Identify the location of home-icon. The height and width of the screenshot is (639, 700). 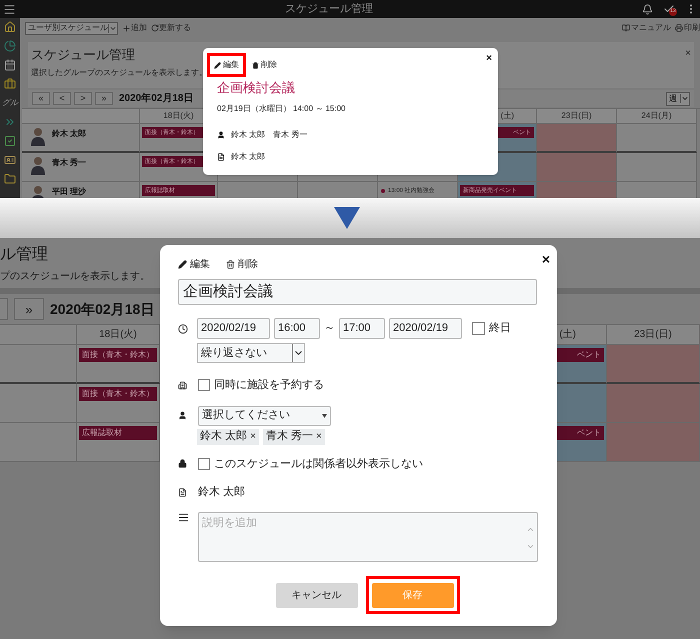
(10, 27).